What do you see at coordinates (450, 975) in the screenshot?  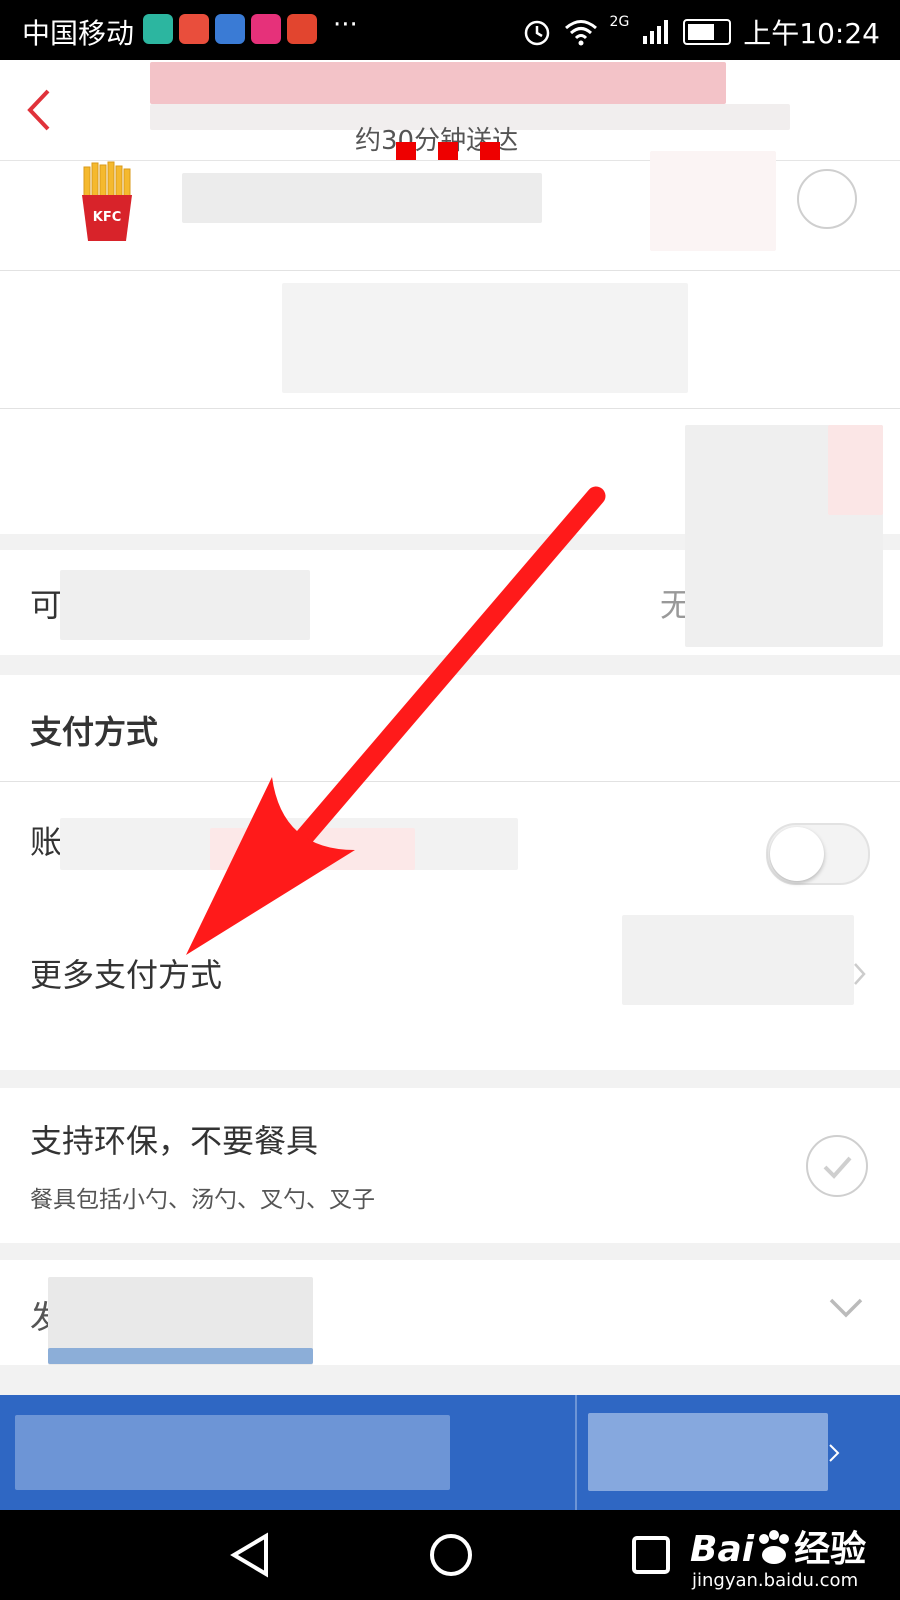 I see `more-payment-row: 更多支付方式` at bounding box center [450, 975].